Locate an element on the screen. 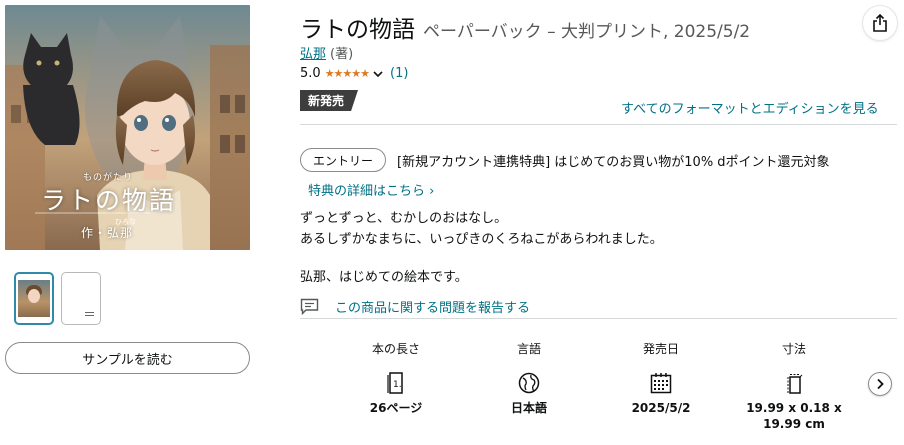 The width and height of the screenshot is (904, 445). svg-text: 1. is located at coordinates (397, 385).